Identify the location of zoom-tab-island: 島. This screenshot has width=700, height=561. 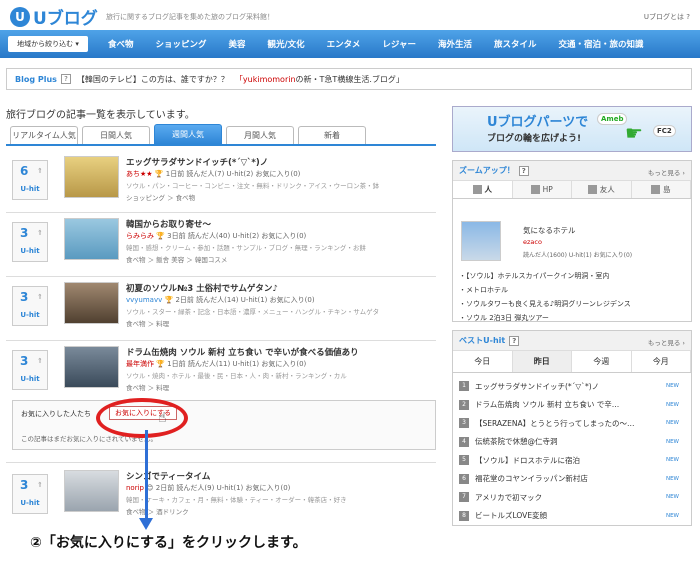
(661, 189).